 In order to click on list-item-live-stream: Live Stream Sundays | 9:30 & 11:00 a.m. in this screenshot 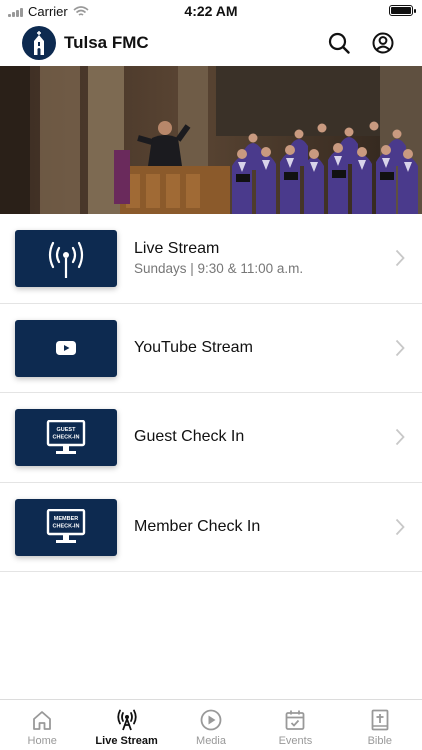, I will do `click(211, 259)`.